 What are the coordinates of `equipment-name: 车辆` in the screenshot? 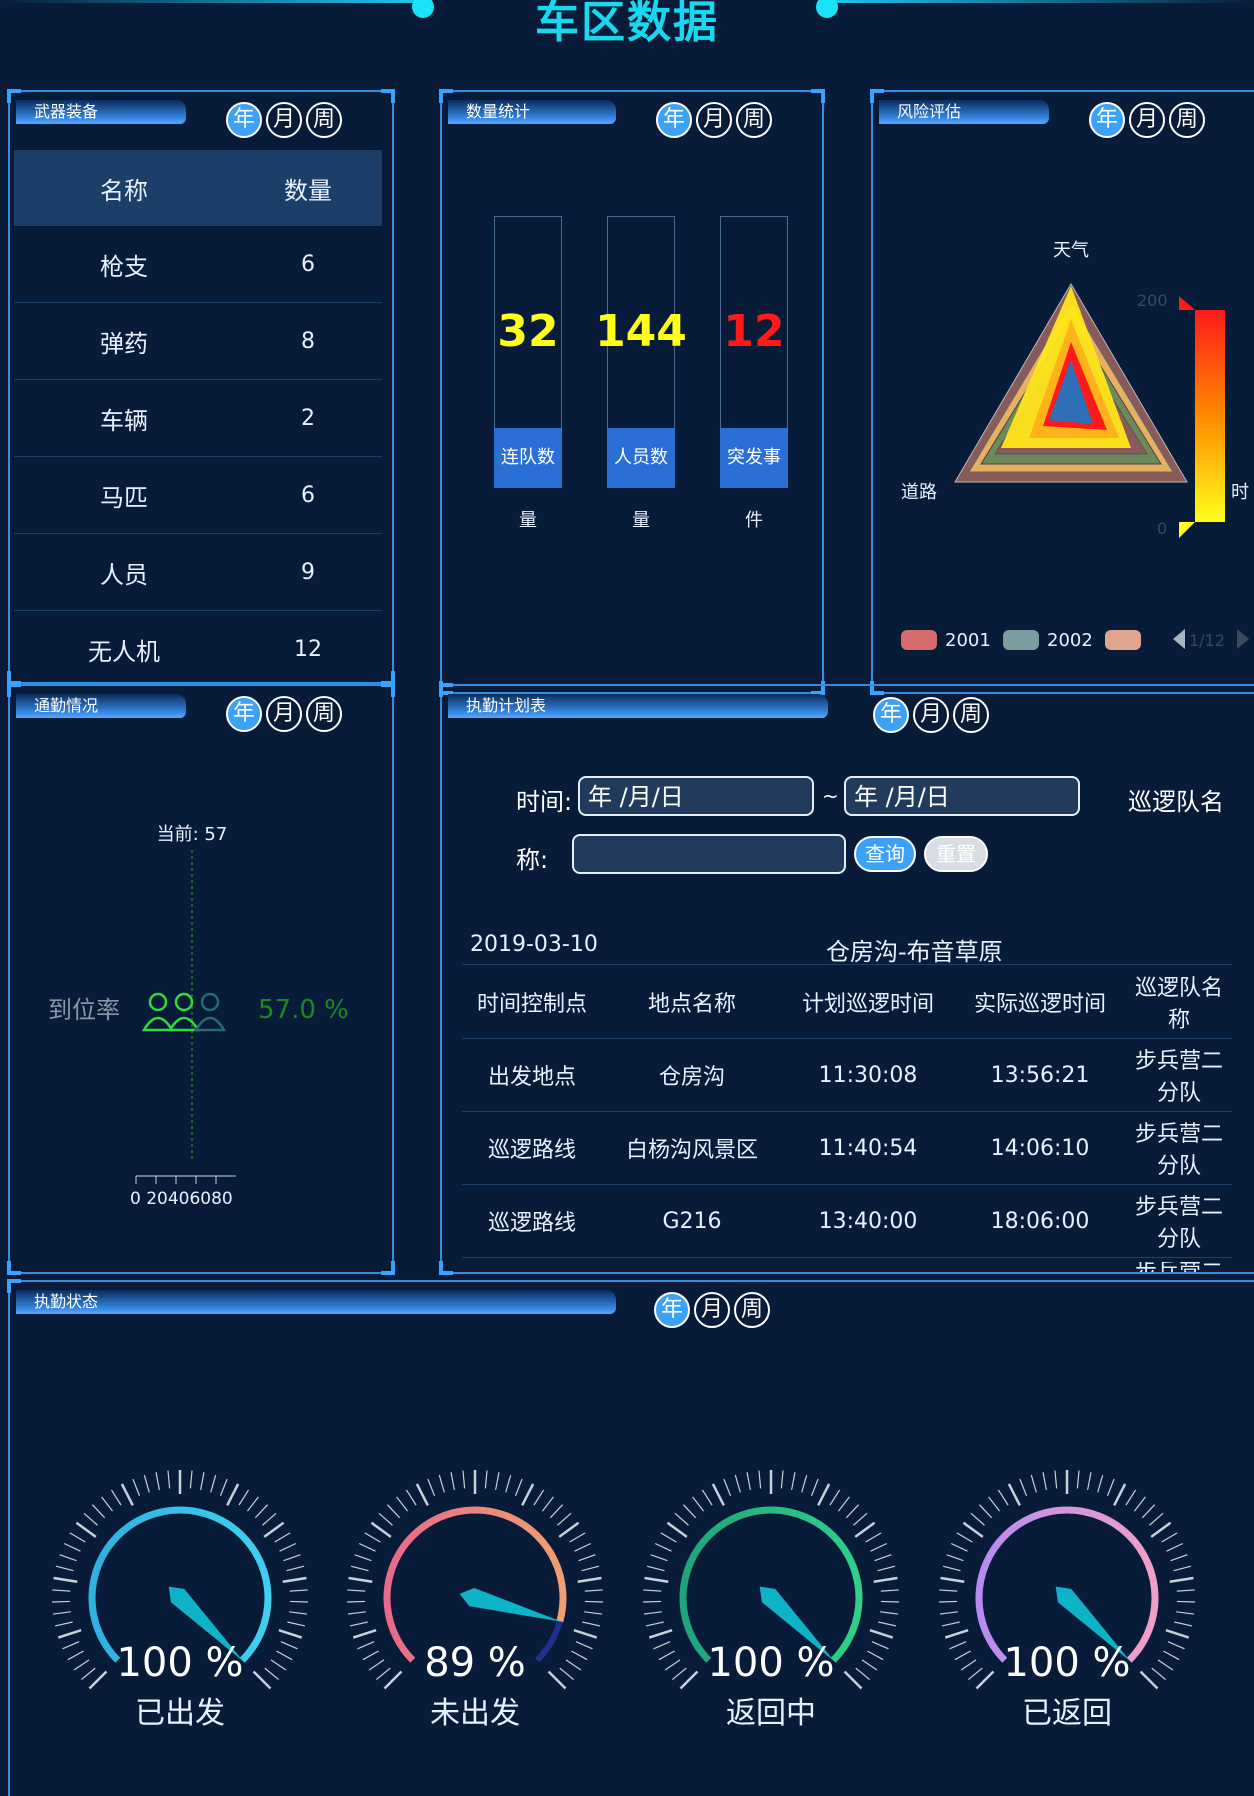 It's located at (124, 420).